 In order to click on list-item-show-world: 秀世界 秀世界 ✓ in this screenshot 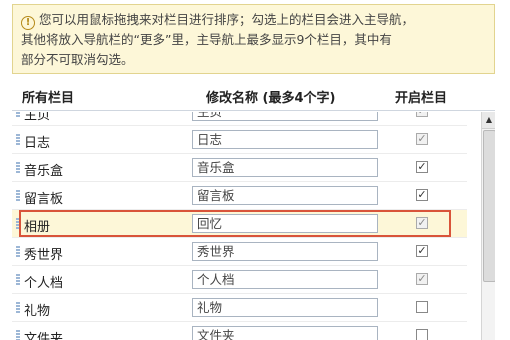, I will do `click(239, 252)`.